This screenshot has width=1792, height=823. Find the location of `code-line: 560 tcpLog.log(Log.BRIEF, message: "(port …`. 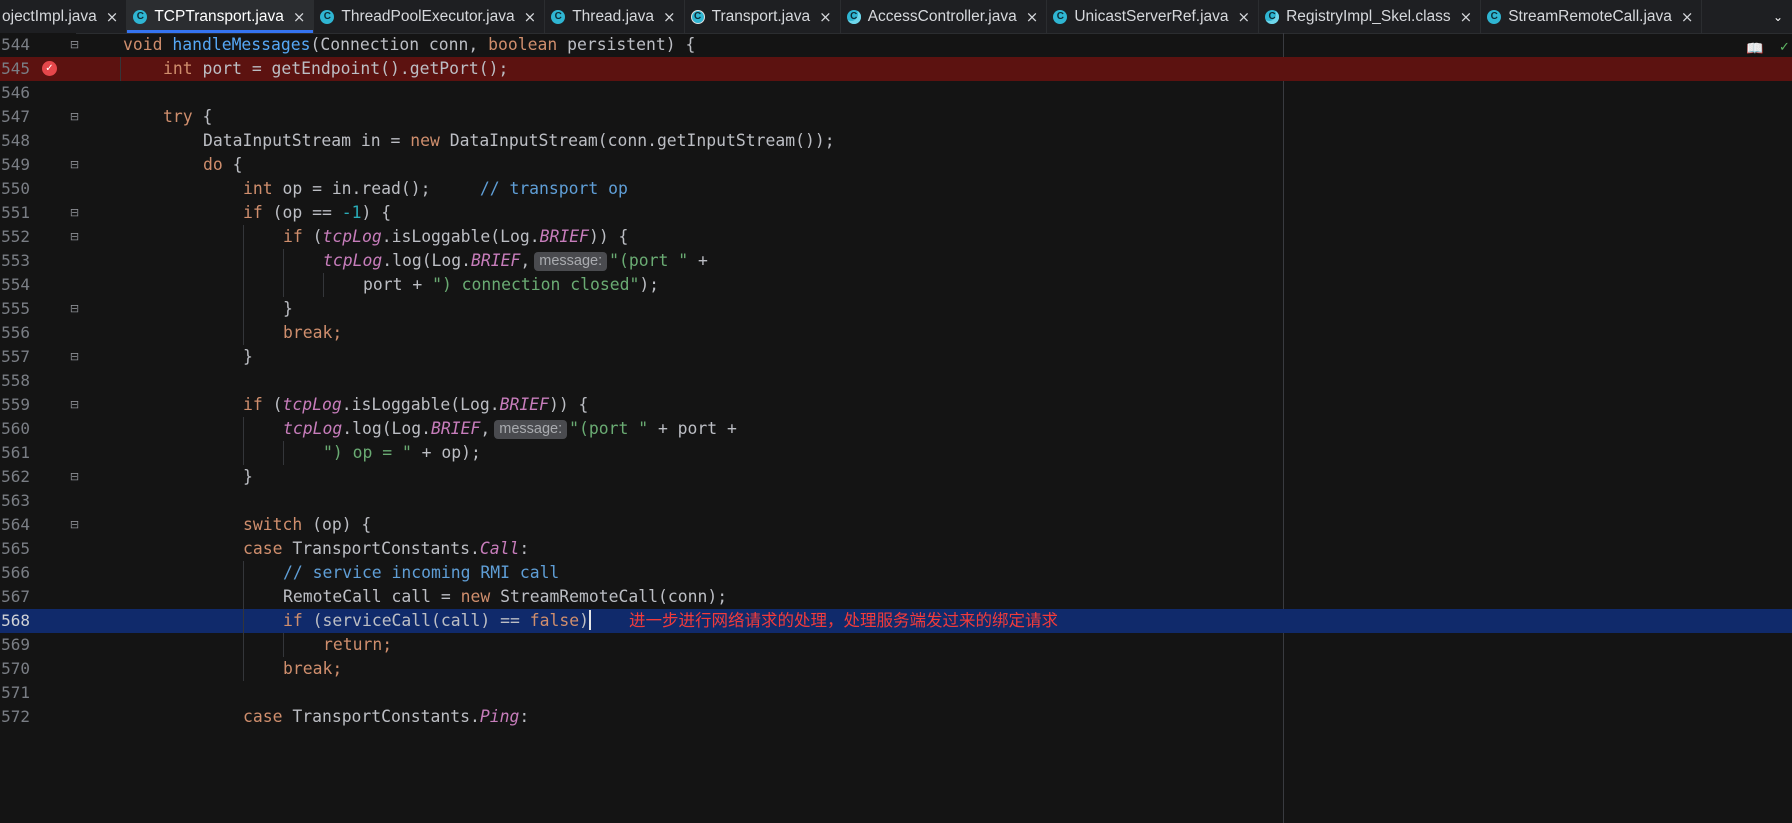

code-line: 560 tcpLog.log(Log.BRIEF, message: "(port … is located at coordinates (896, 429).